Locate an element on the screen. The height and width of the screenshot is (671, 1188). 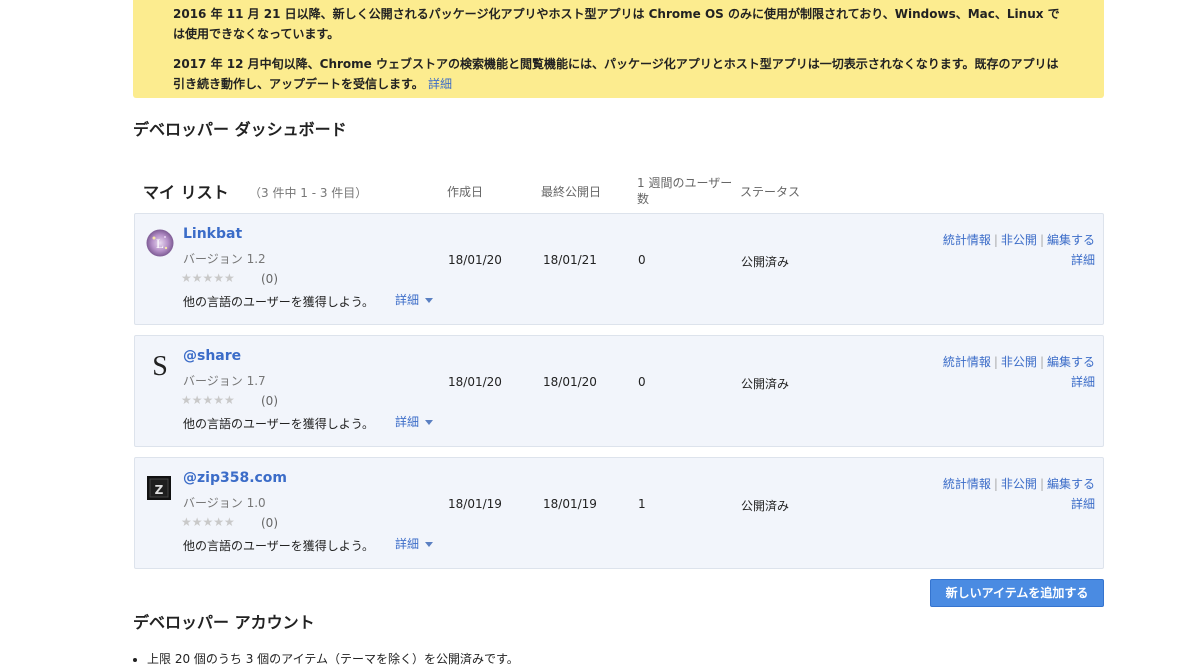
item-version: バージョン 1.0 is located at coordinates (224, 503).